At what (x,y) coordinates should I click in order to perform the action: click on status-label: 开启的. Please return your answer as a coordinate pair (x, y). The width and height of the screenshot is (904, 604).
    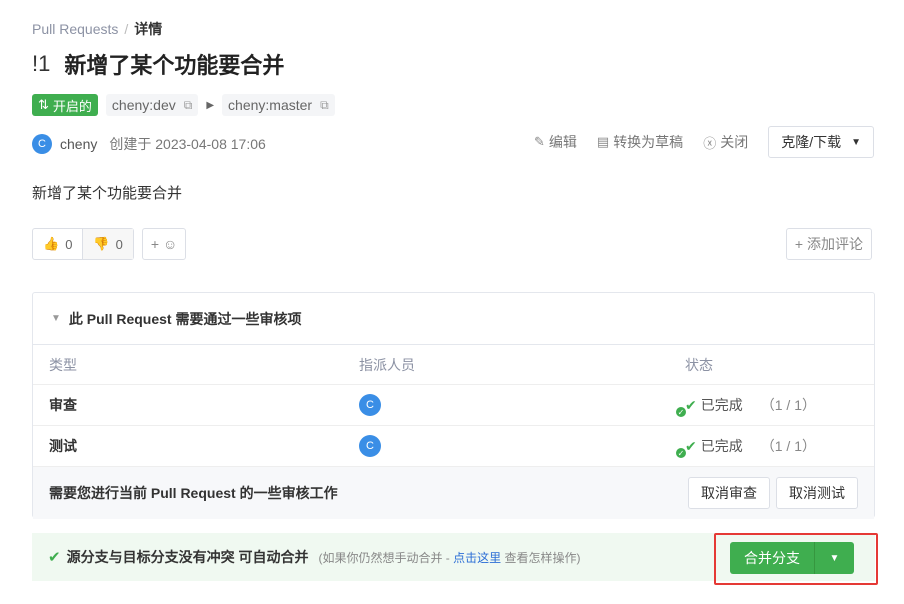
    Looking at the image, I should click on (72, 106).